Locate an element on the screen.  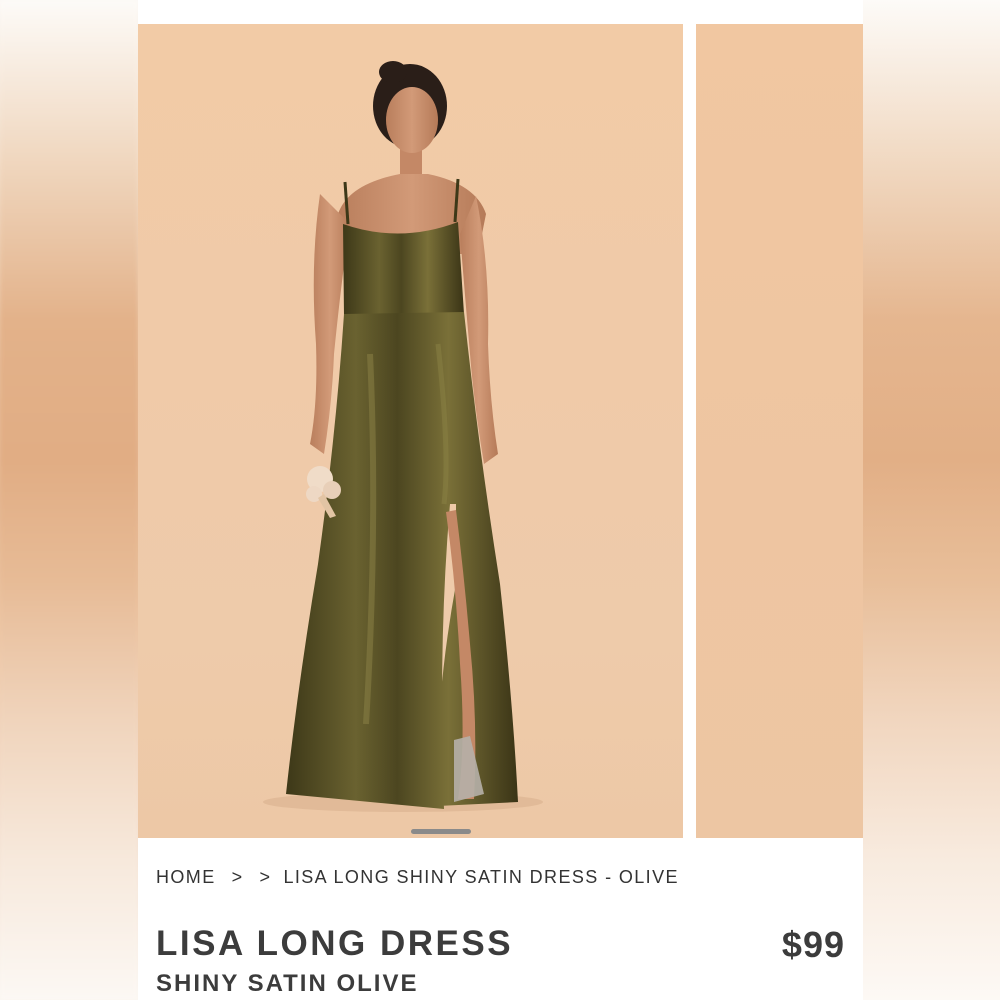
product-photo-next is located at coordinates (779, 431).